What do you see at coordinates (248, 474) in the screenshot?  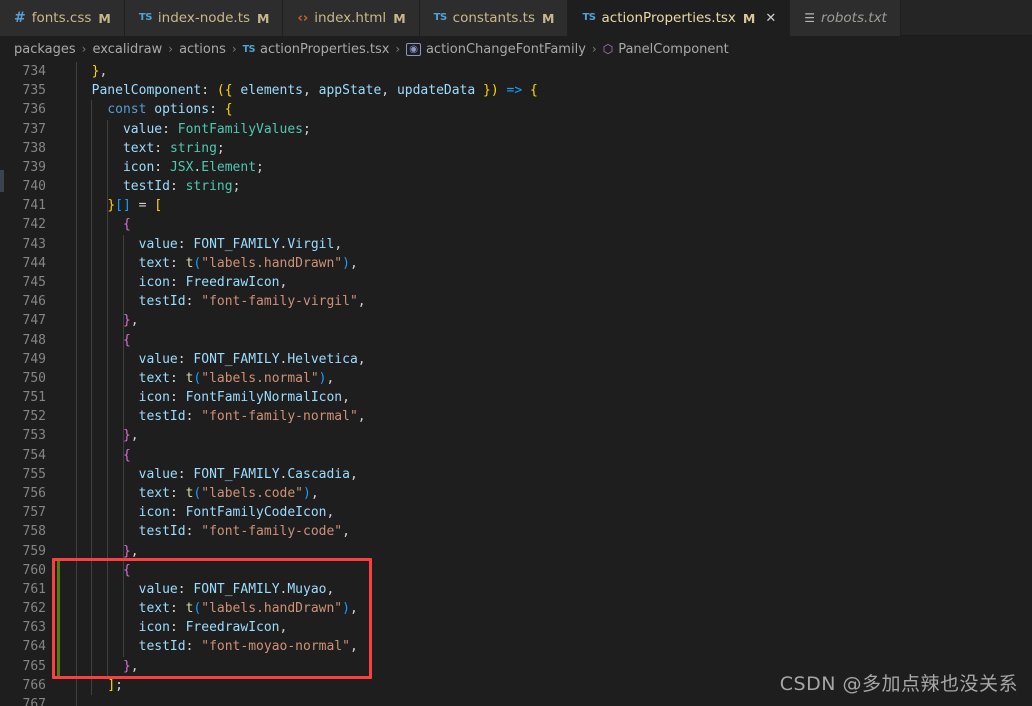 I see `code-text: value: FONT_FAMILY.Cascadia,` at bounding box center [248, 474].